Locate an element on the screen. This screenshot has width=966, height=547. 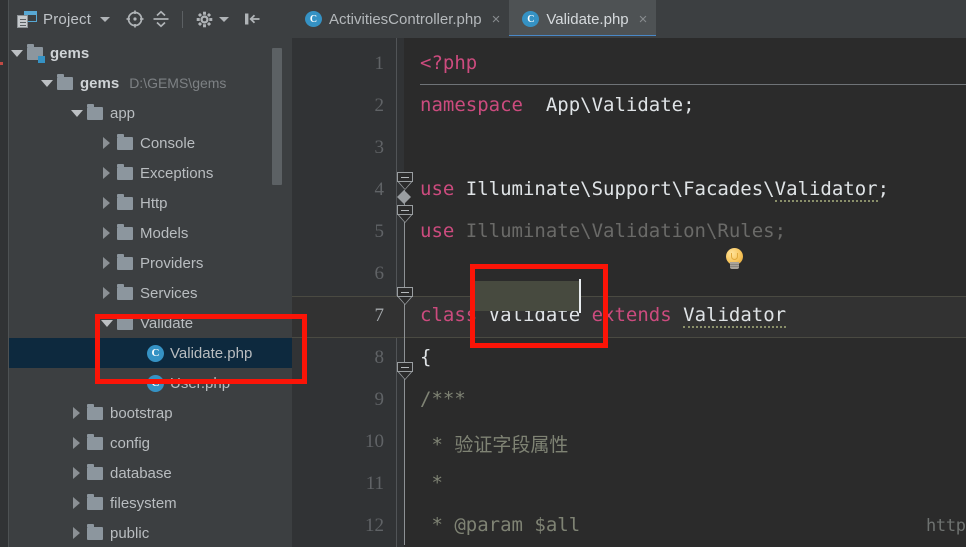
code-line: 2 namespace App\Validate; is located at coordinates (629, 107).